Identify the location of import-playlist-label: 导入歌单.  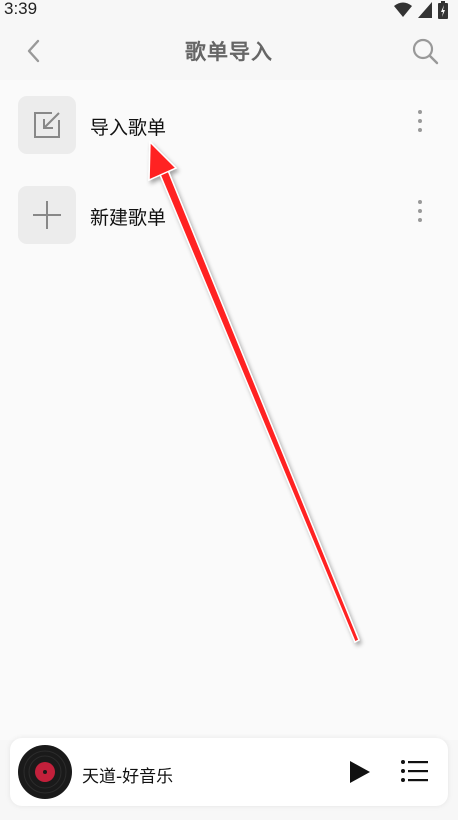
(128, 128).